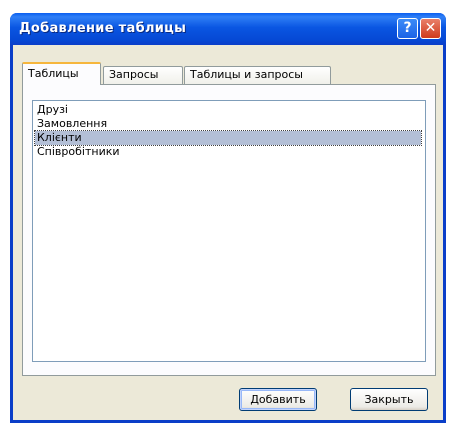 The image size is (455, 431). What do you see at coordinates (278, 399) in the screenshot?
I see `add-button: Добавить` at bounding box center [278, 399].